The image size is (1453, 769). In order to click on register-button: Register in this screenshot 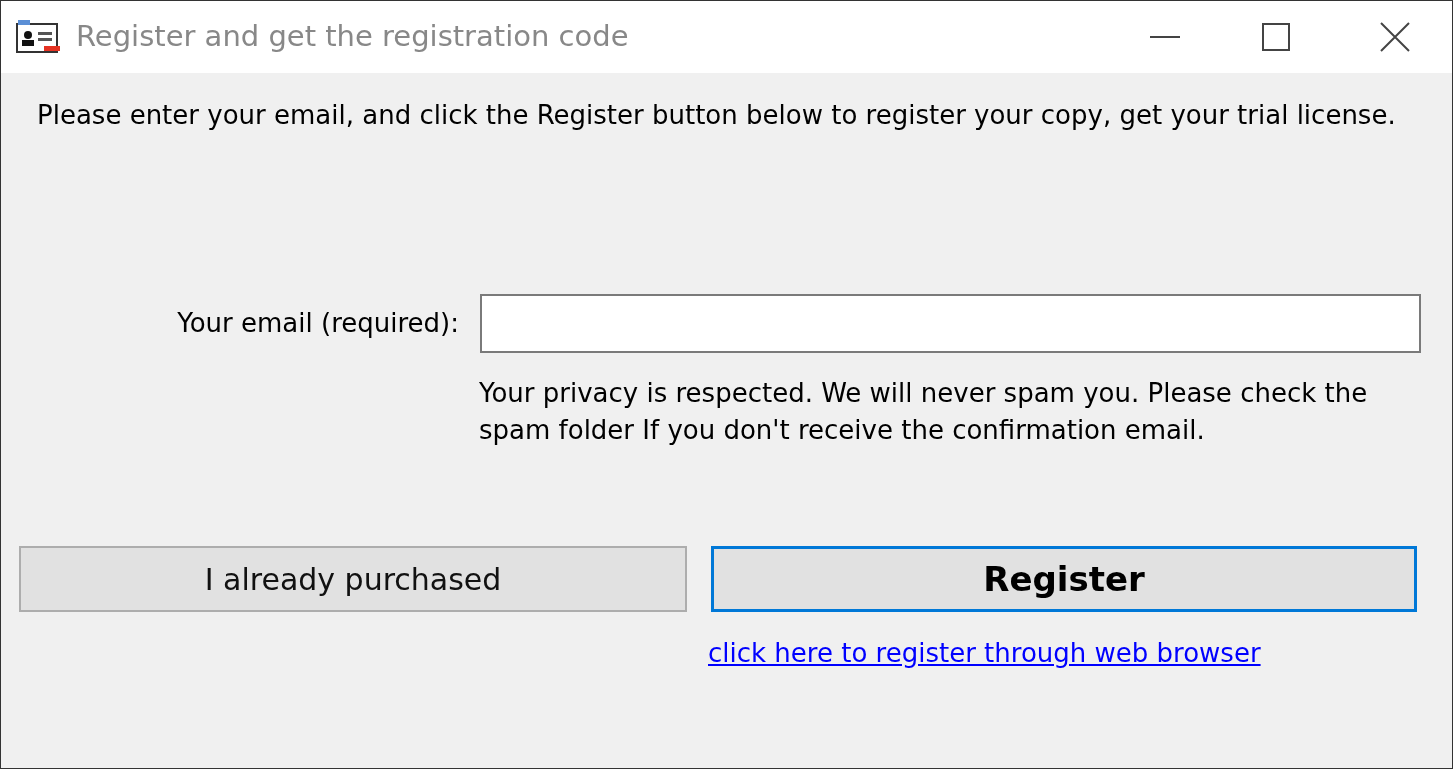, I will do `click(1064, 579)`.